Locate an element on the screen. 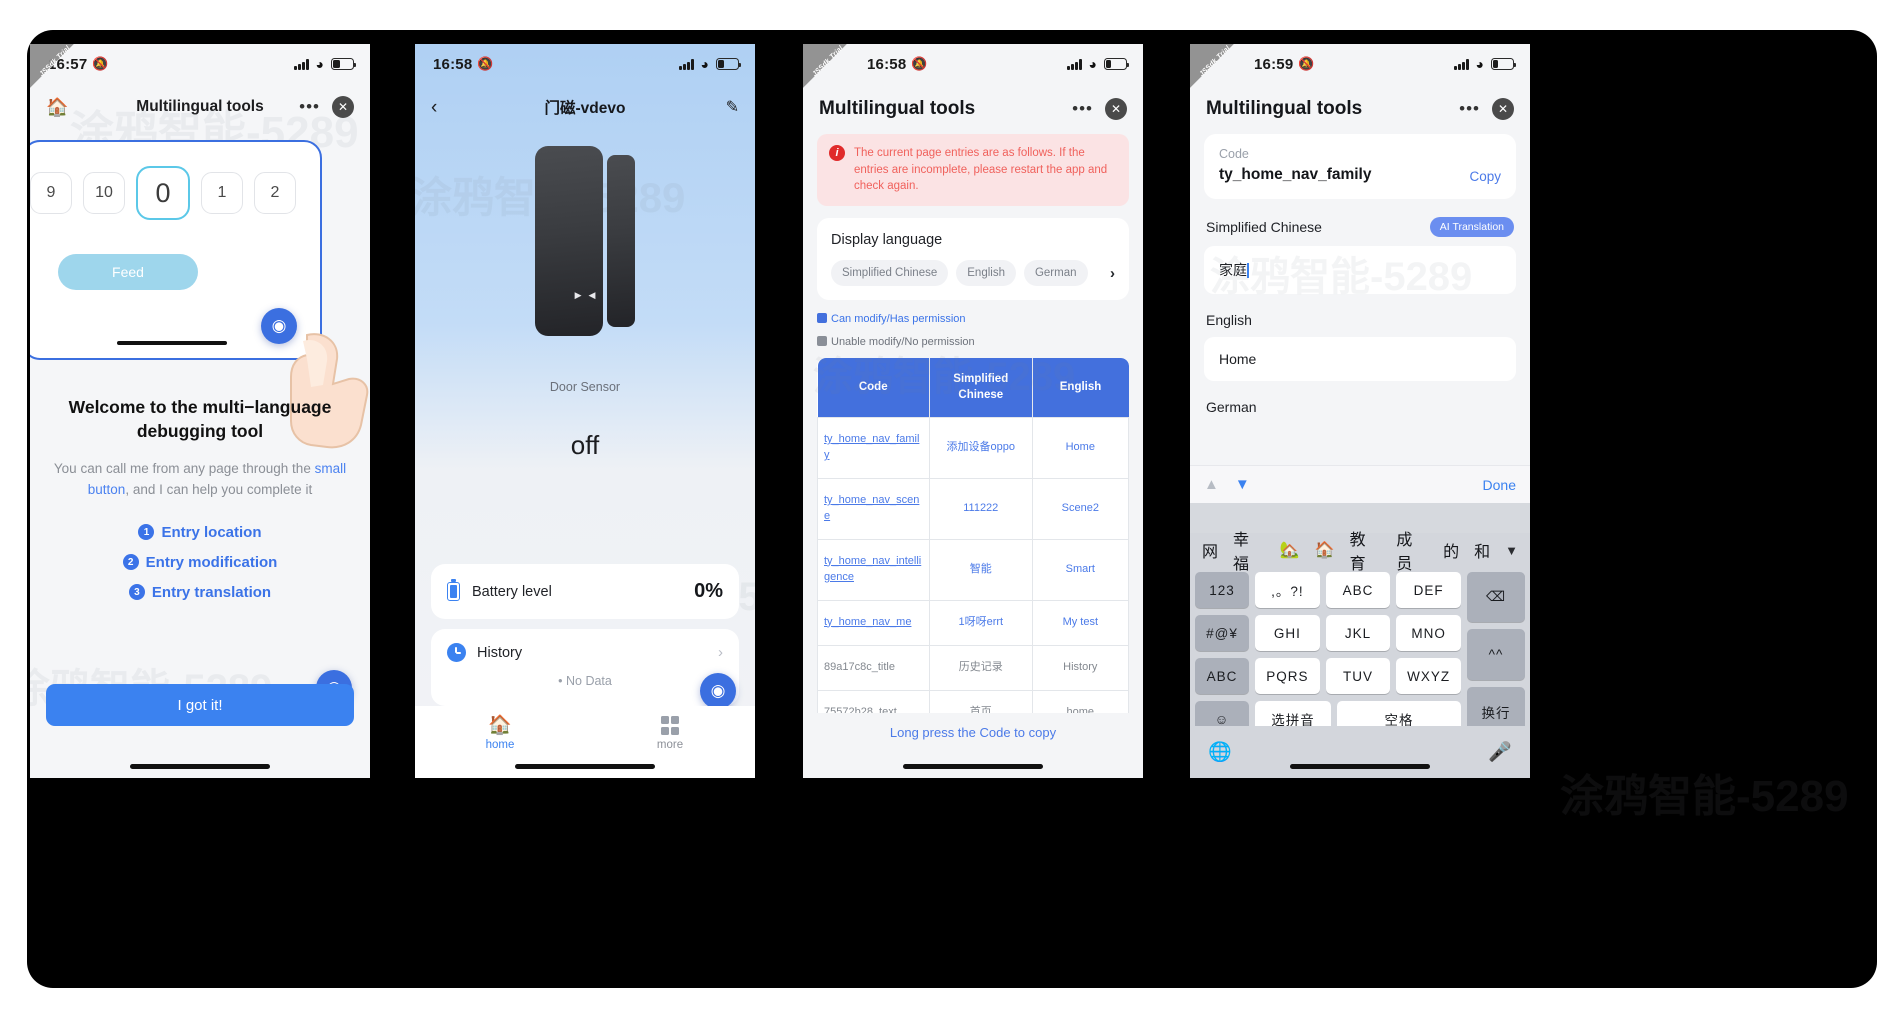 This screenshot has height=1018, width=1904. candidate-item: 的 is located at coordinates (1451, 550).